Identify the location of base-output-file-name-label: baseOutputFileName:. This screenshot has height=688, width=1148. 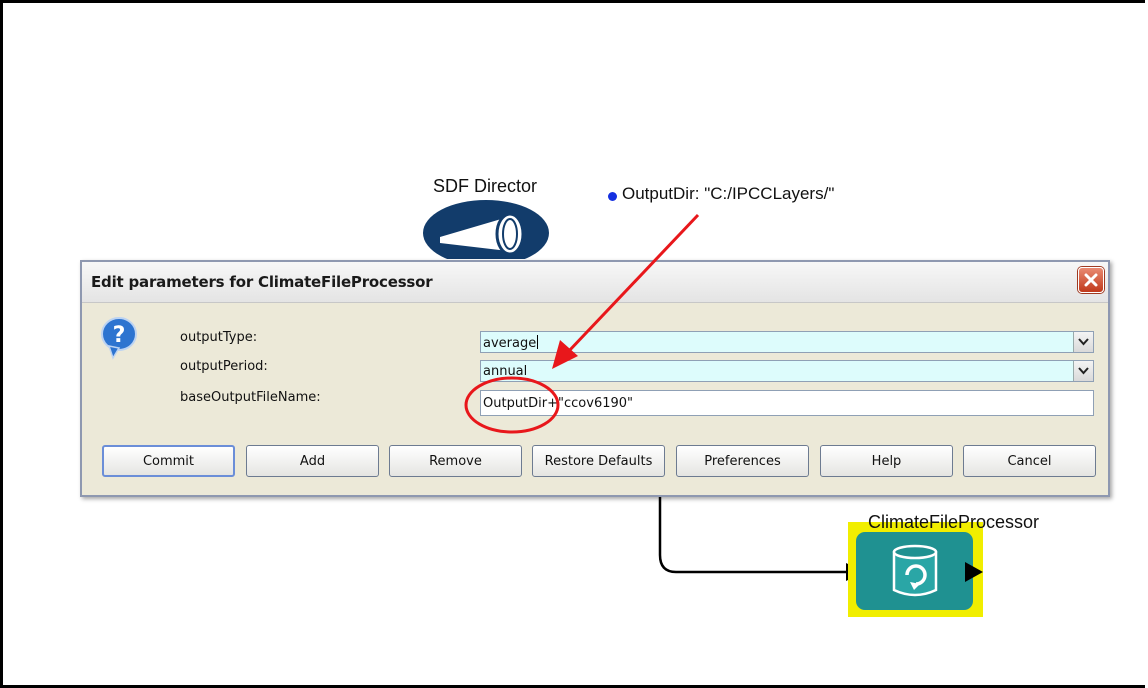
(250, 397).